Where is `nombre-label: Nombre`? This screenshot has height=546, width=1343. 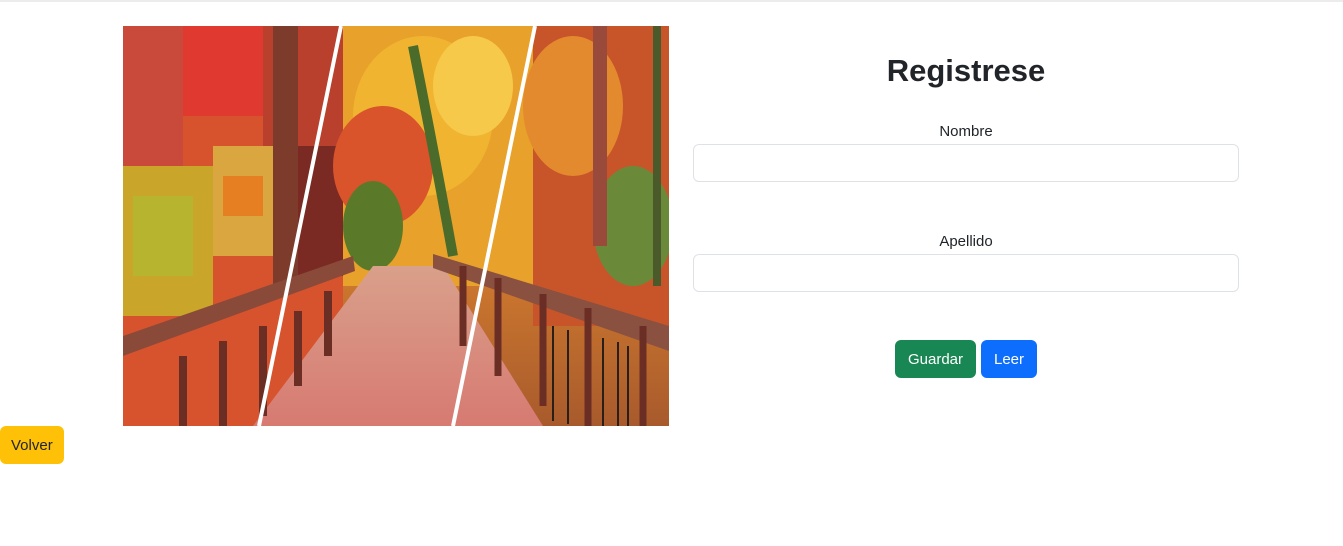 nombre-label: Nombre is located at coordinates (966, 131).